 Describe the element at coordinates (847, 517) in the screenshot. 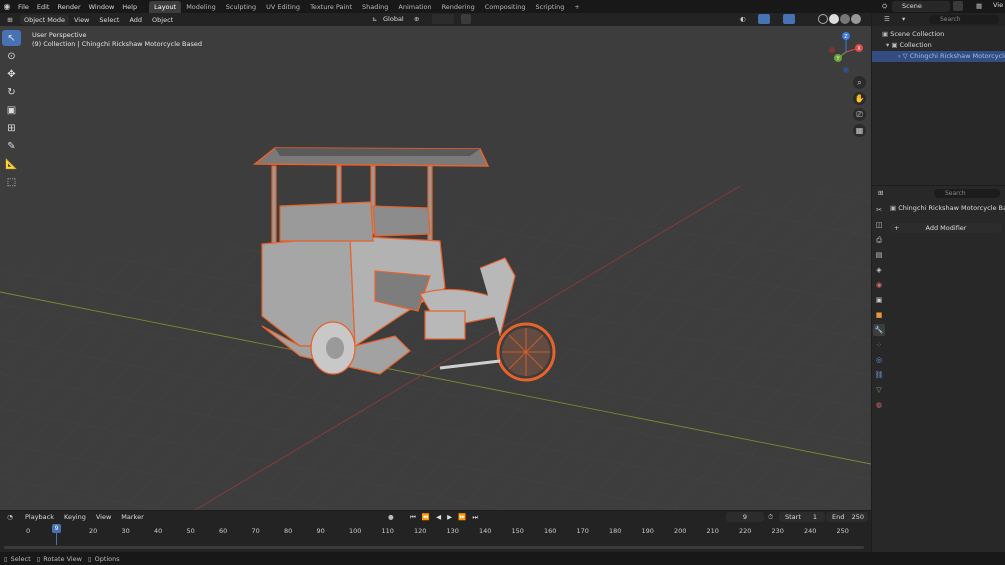

I see `end-frame-field: End 250` at that location.